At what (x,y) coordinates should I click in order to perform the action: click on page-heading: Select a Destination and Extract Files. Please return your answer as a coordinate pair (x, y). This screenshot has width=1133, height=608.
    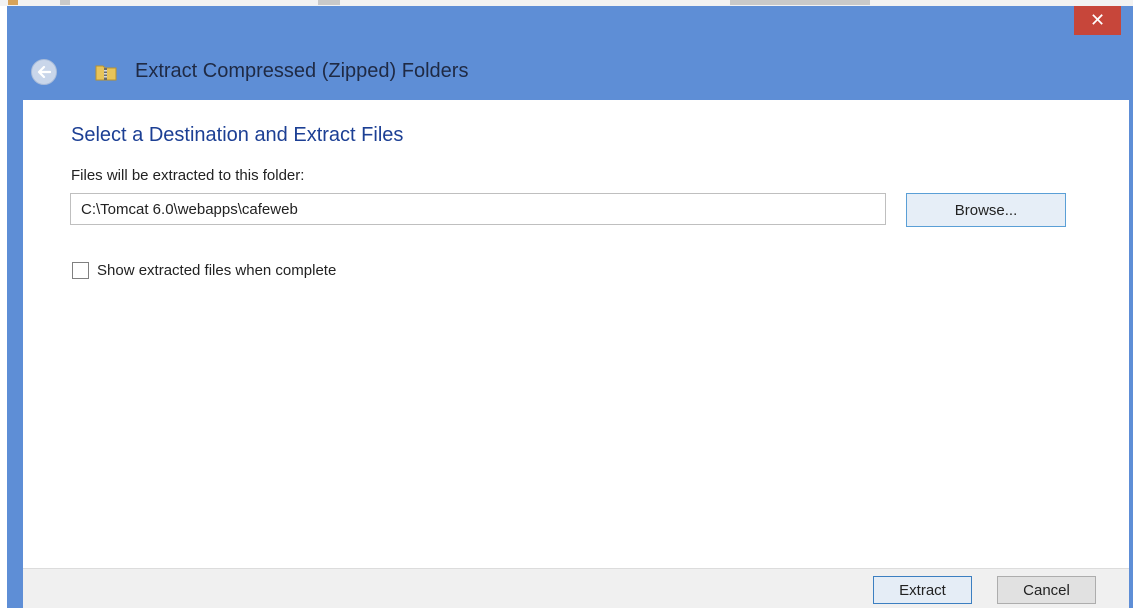
    Looking at the image, I should click on (237, 135).